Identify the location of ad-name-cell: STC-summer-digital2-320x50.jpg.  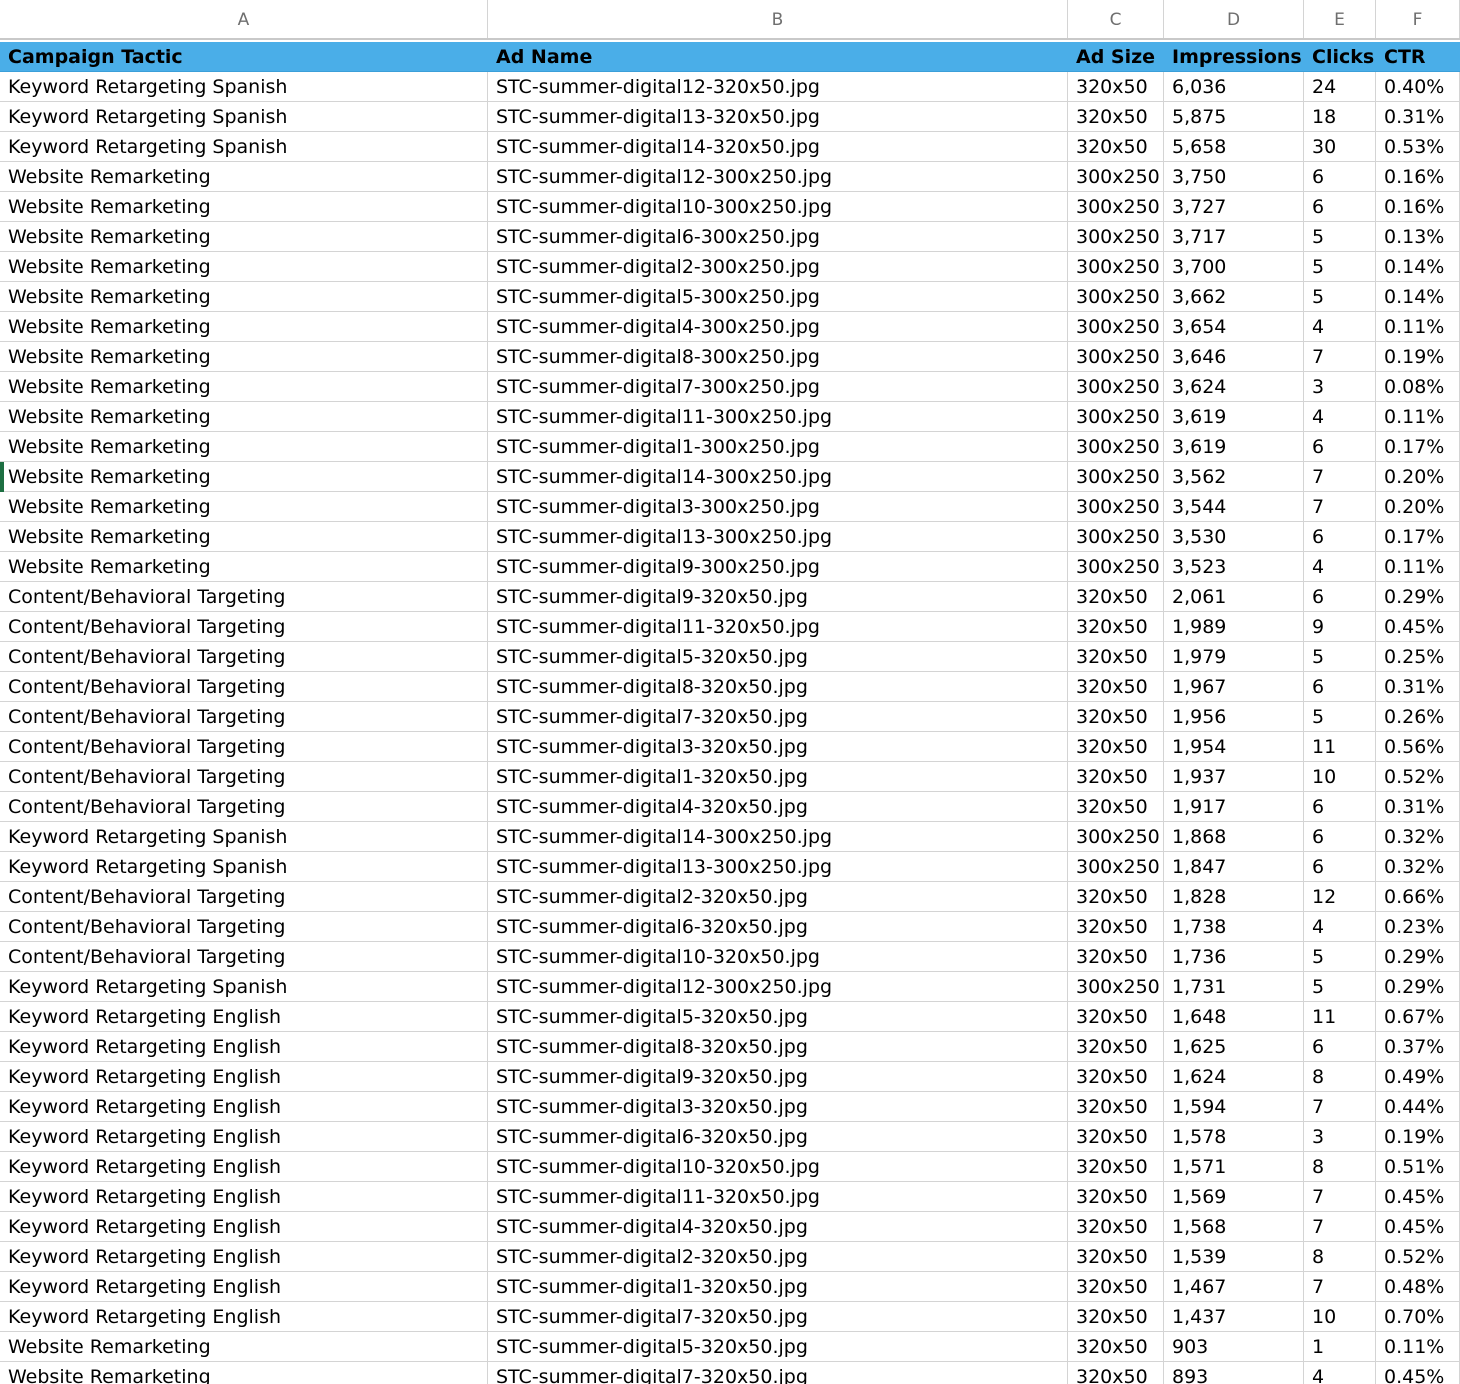
(778, 1256).